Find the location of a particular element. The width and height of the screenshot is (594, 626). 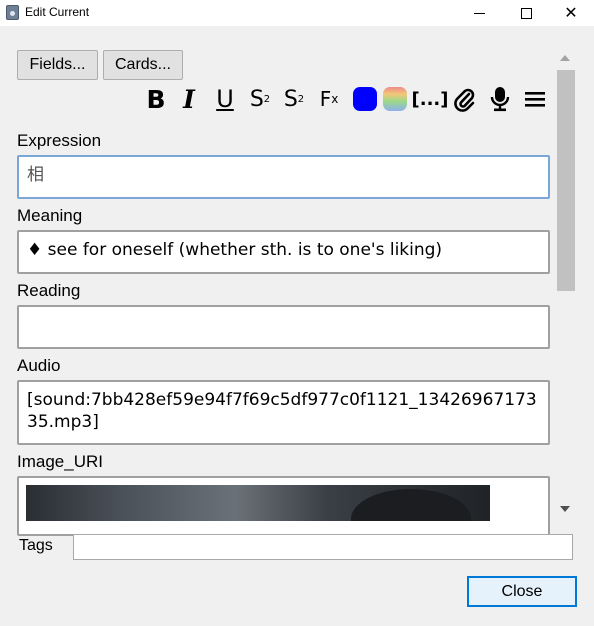

cloze-icon: [...] is located at coordinates (430, 99).